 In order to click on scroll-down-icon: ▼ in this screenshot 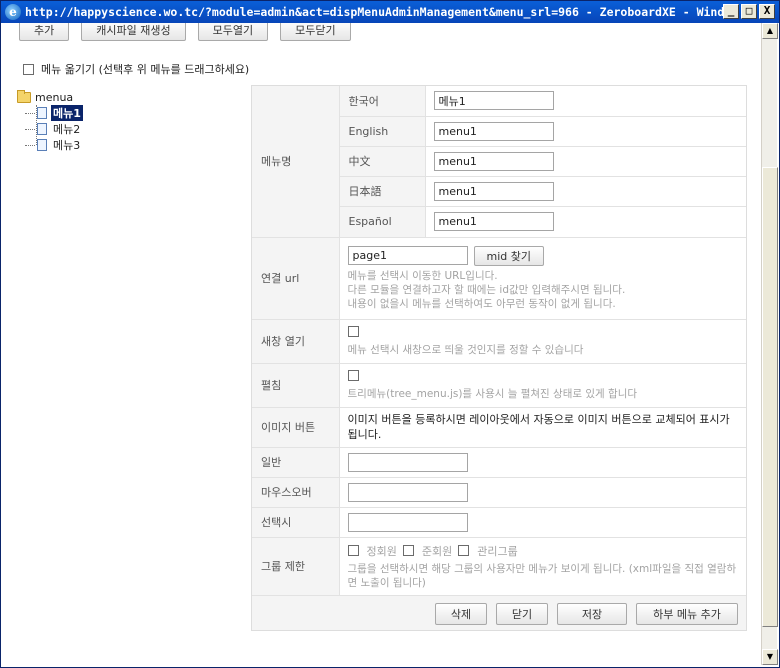, I will do `click(770, 657)`.